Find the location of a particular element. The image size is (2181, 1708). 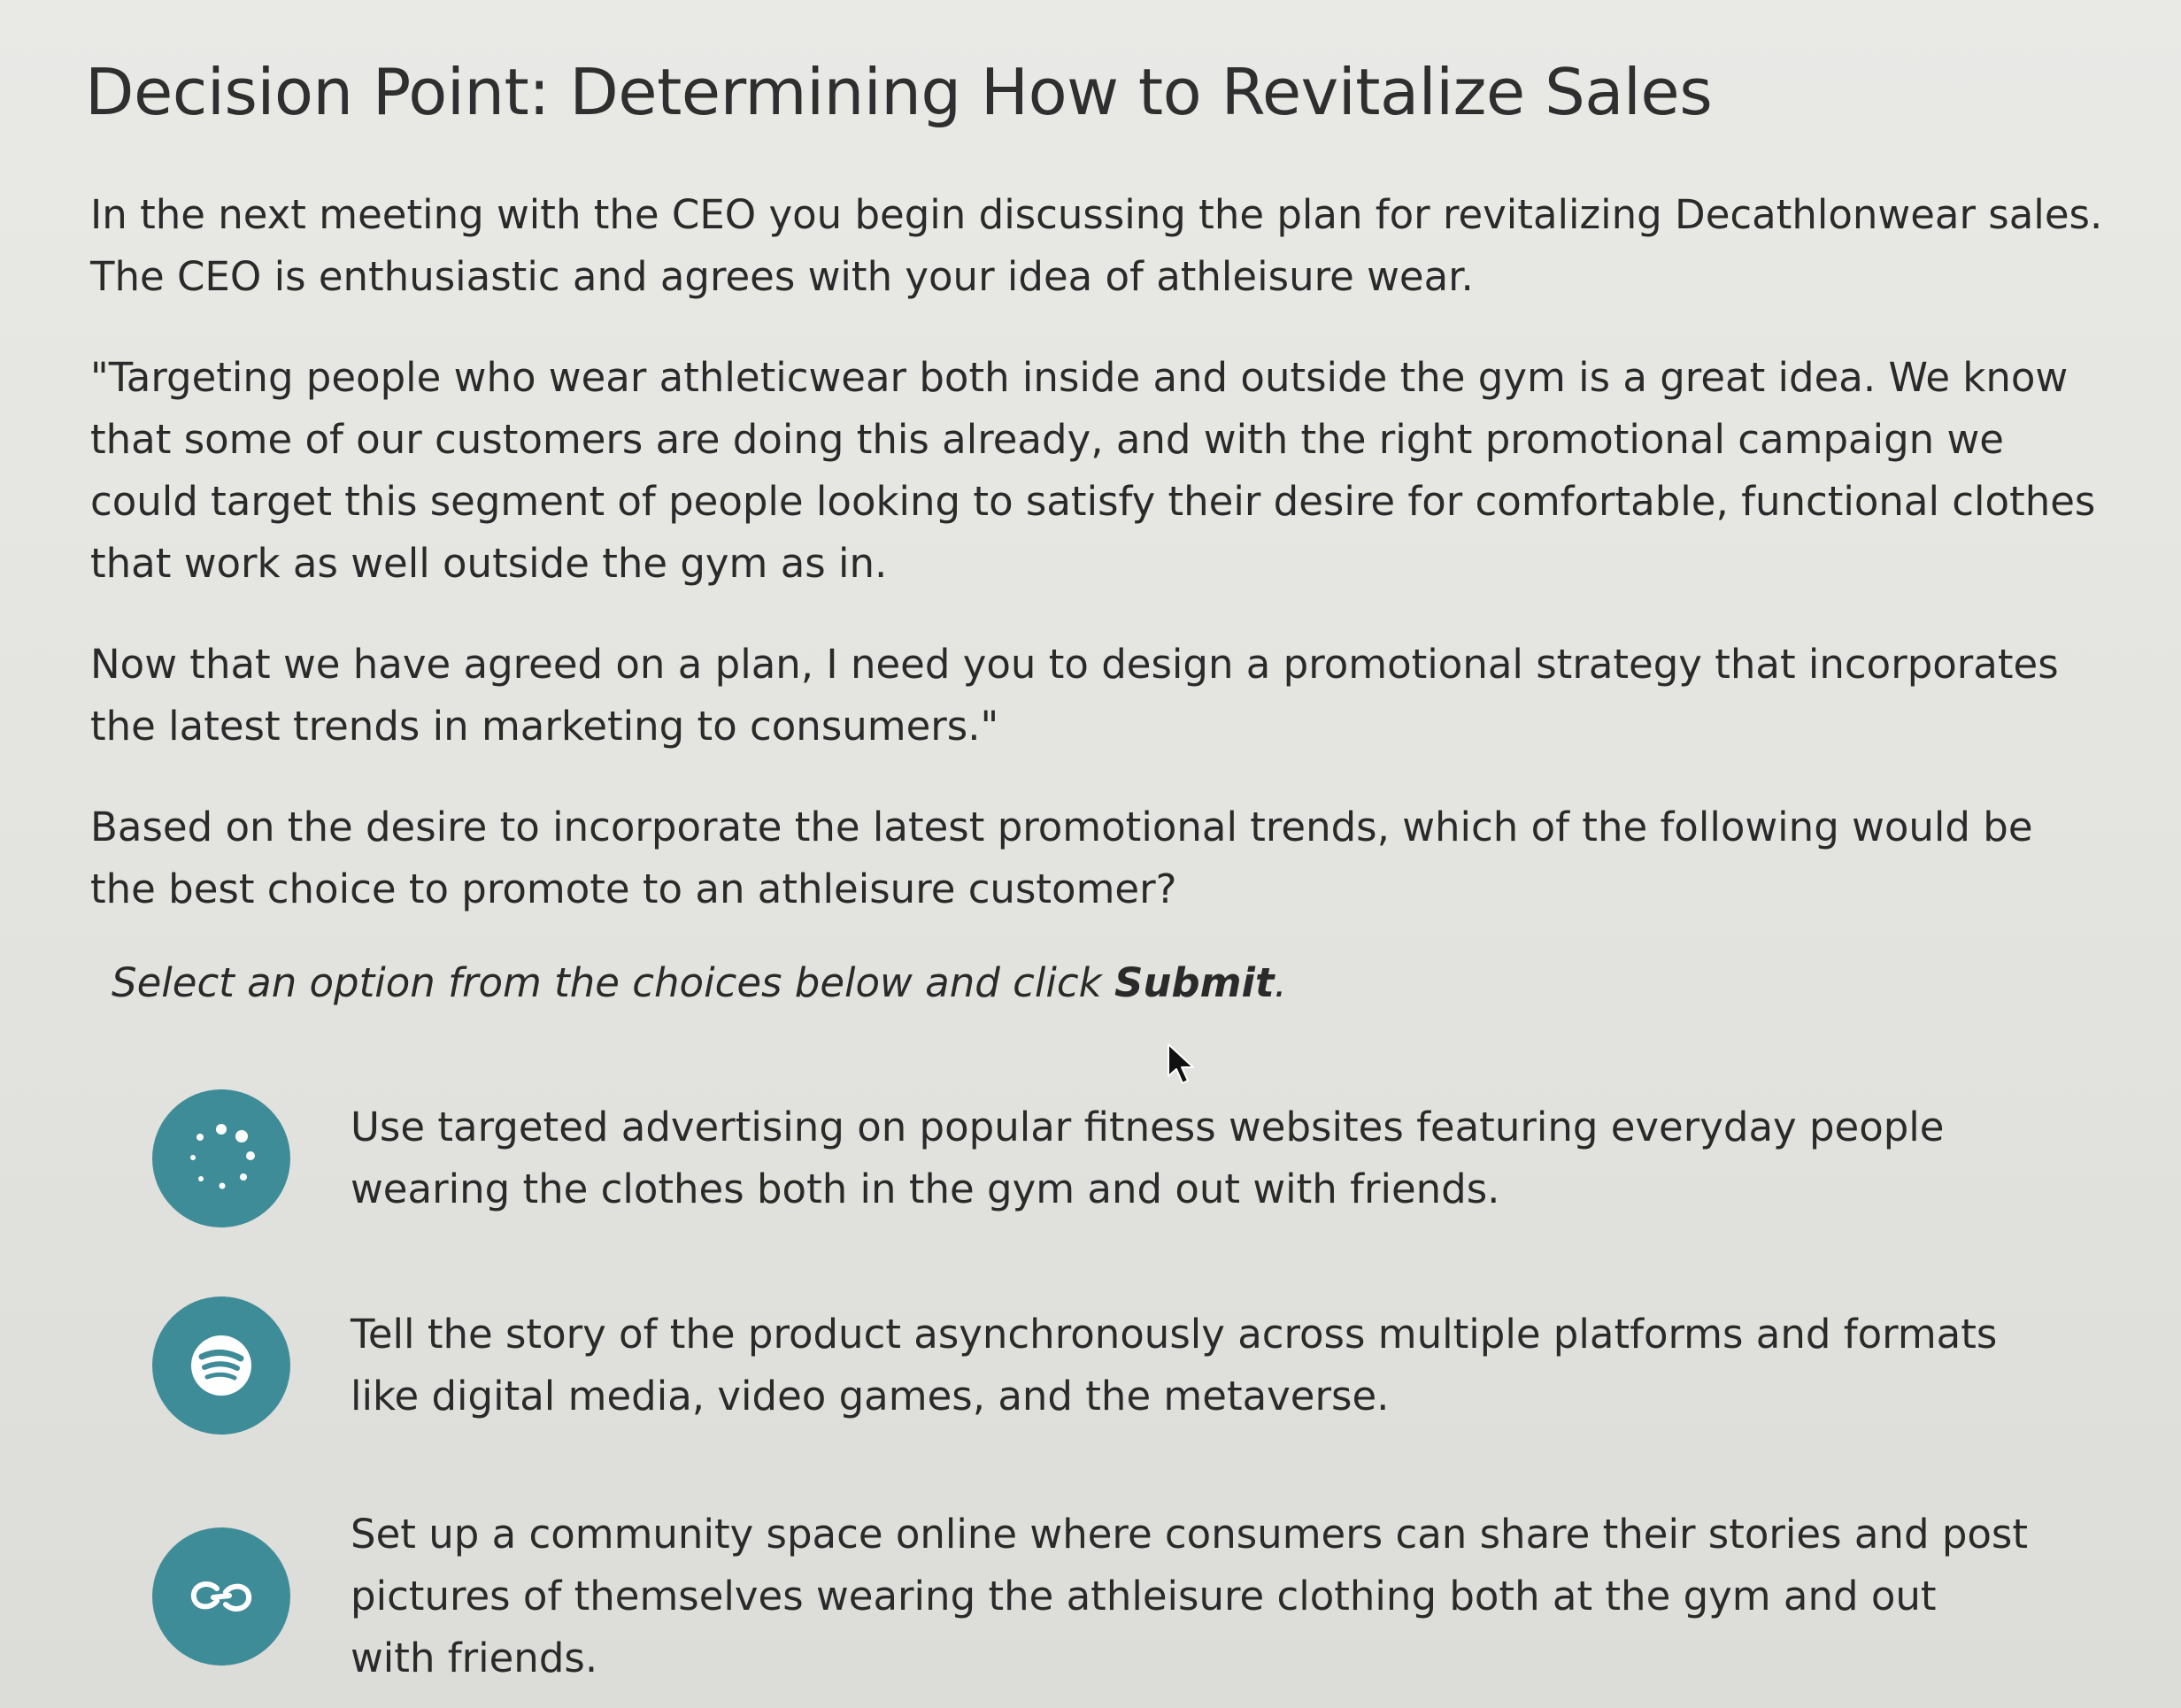

broadcast-lines-icon is located at coordinates (221, 1365).